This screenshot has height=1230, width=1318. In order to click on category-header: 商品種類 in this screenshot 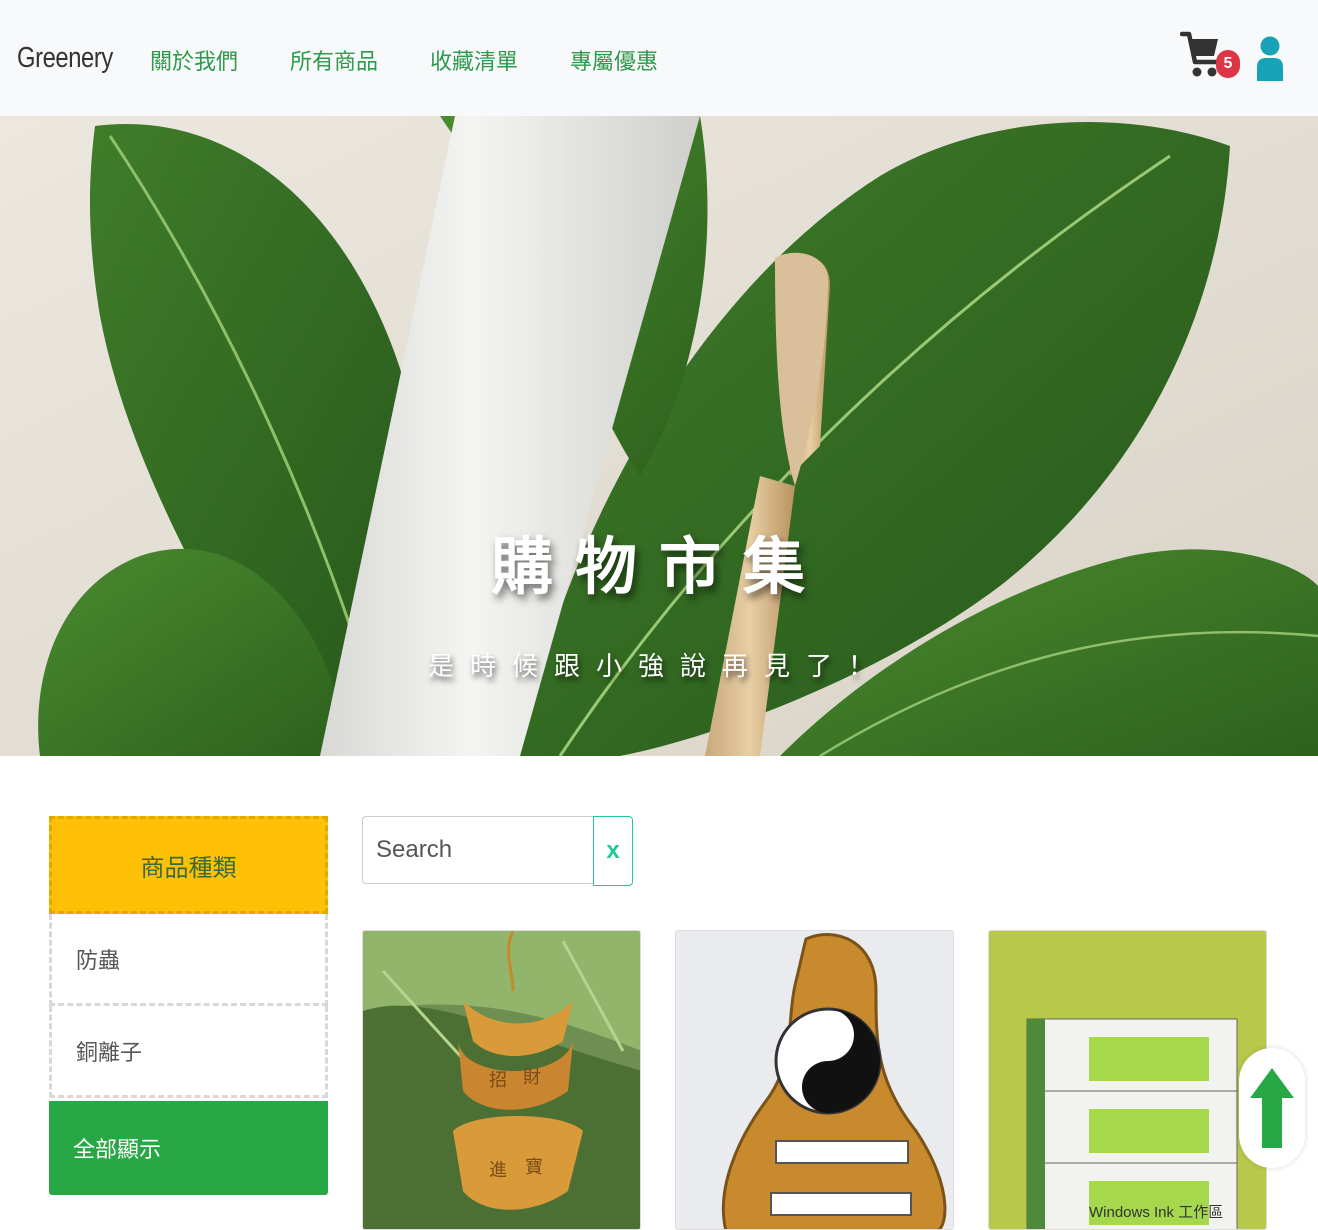, I will do `click(188, 865)`.